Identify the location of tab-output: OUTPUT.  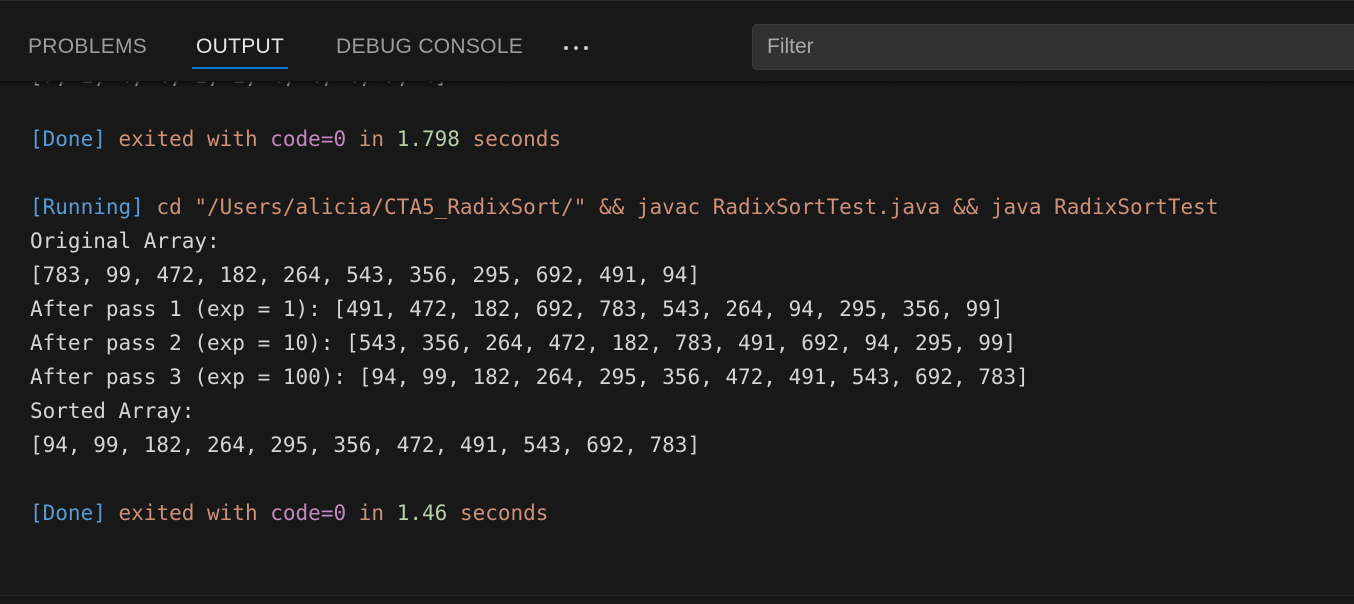
(240, 46).